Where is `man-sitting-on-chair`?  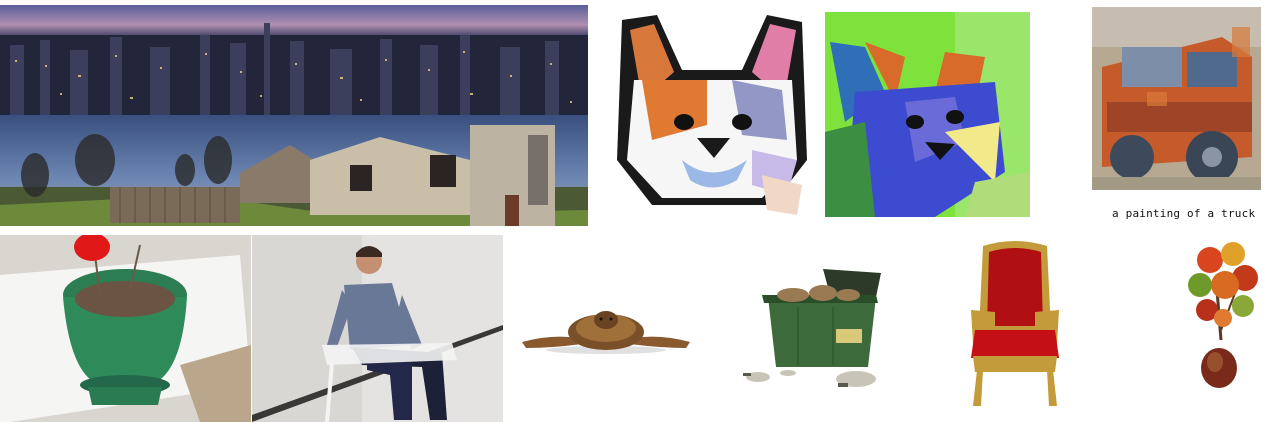
man-sitting-on-chair is located at coordinates (377, 328).